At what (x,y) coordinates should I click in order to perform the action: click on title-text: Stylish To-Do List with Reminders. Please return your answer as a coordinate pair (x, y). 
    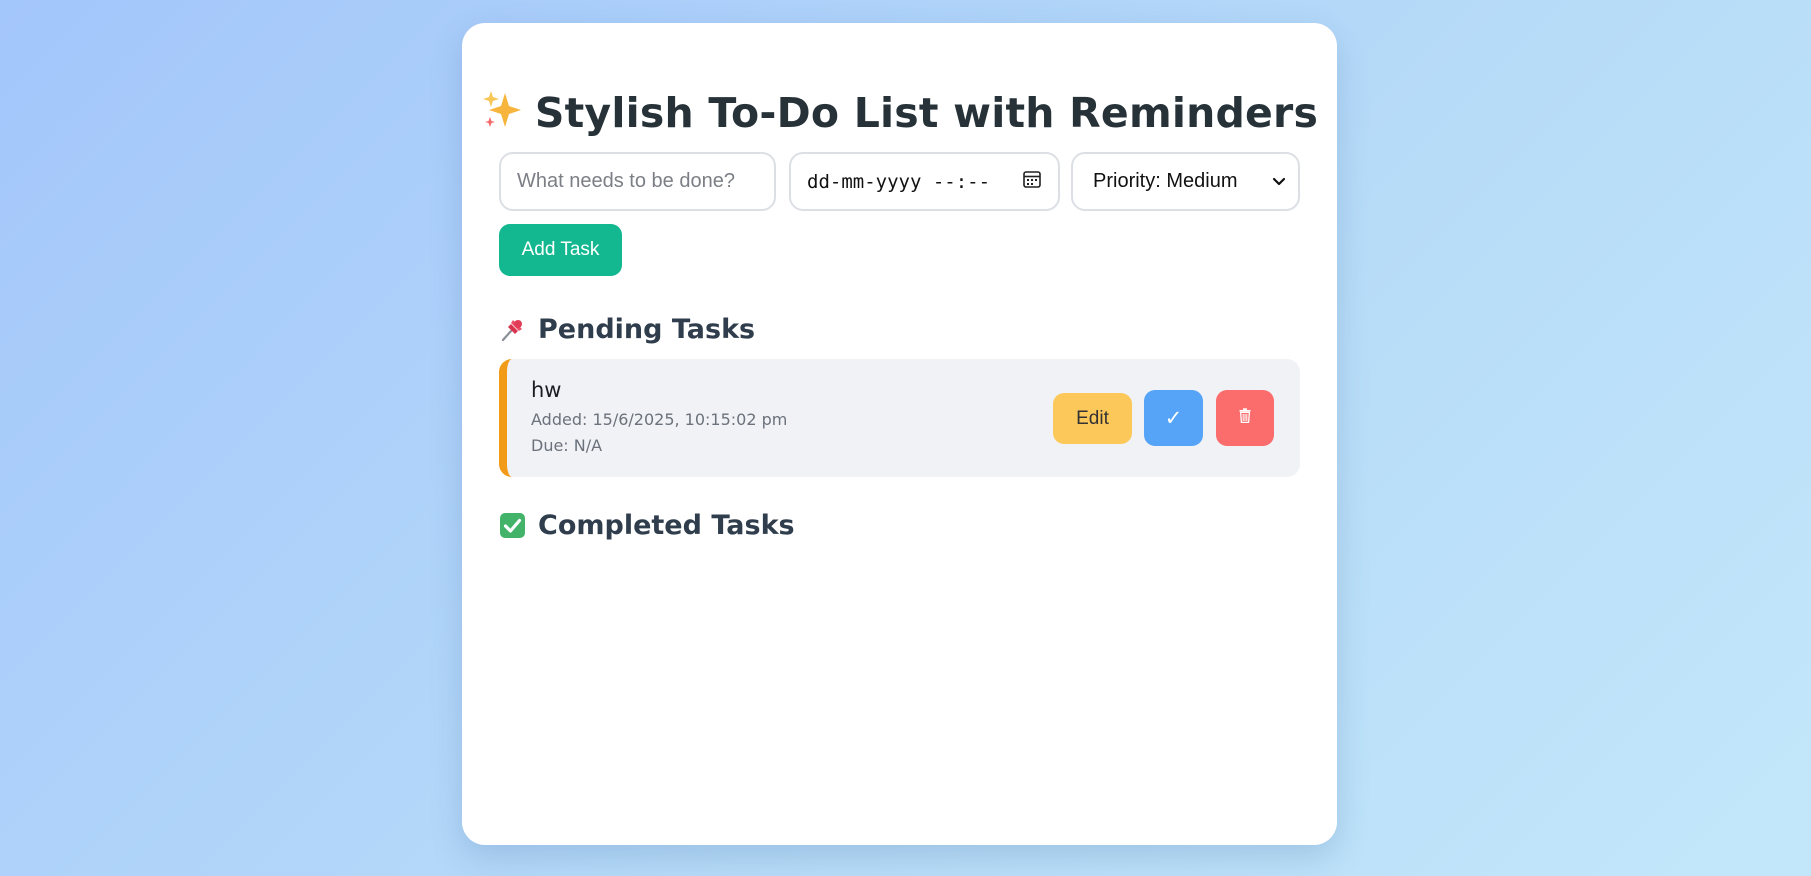
    Looking at the image, I should click on (926, 113).